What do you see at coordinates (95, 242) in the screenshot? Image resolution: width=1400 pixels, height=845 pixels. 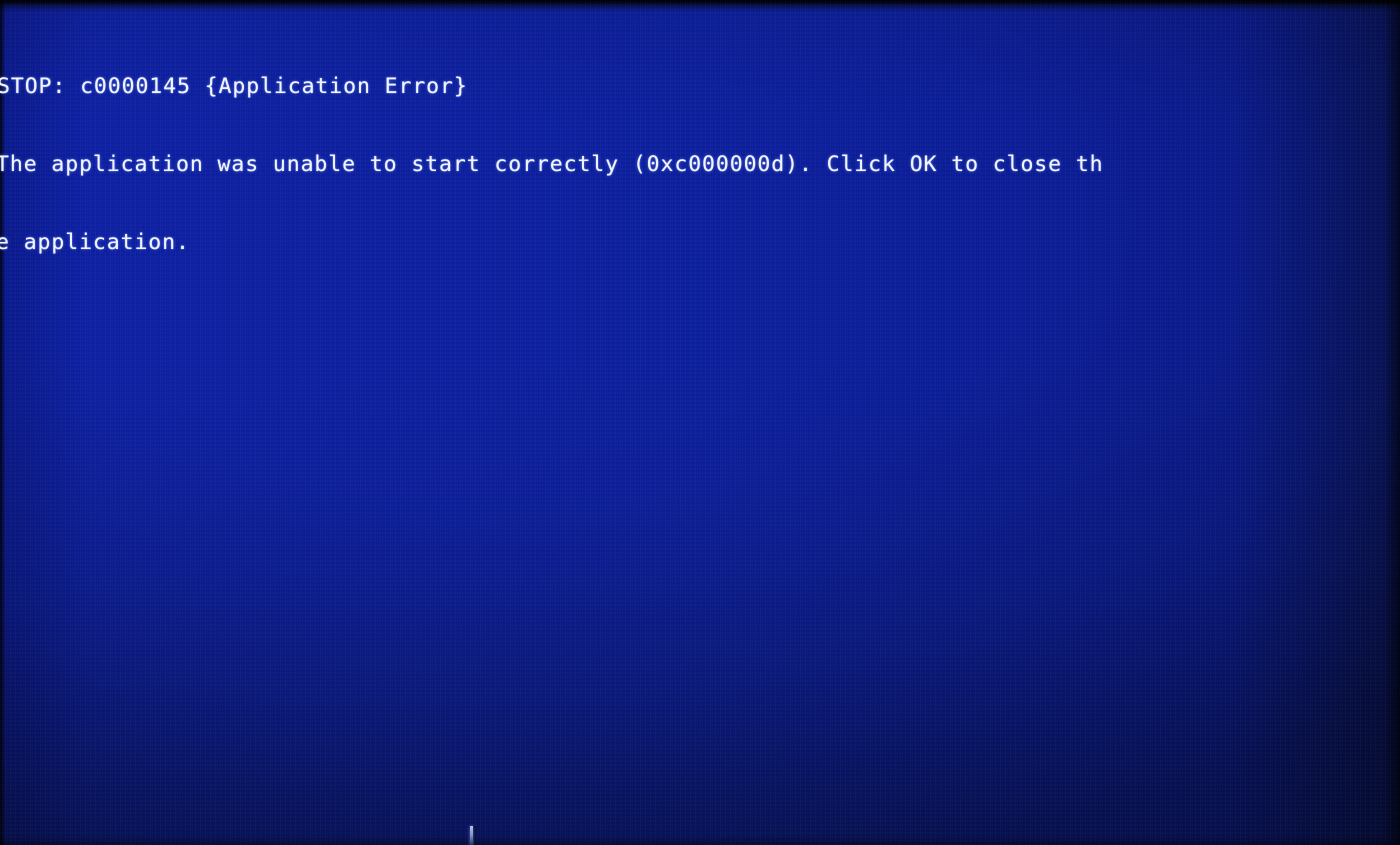 I see `error-description-line-2: e application.` at bounding box center [95, 242].